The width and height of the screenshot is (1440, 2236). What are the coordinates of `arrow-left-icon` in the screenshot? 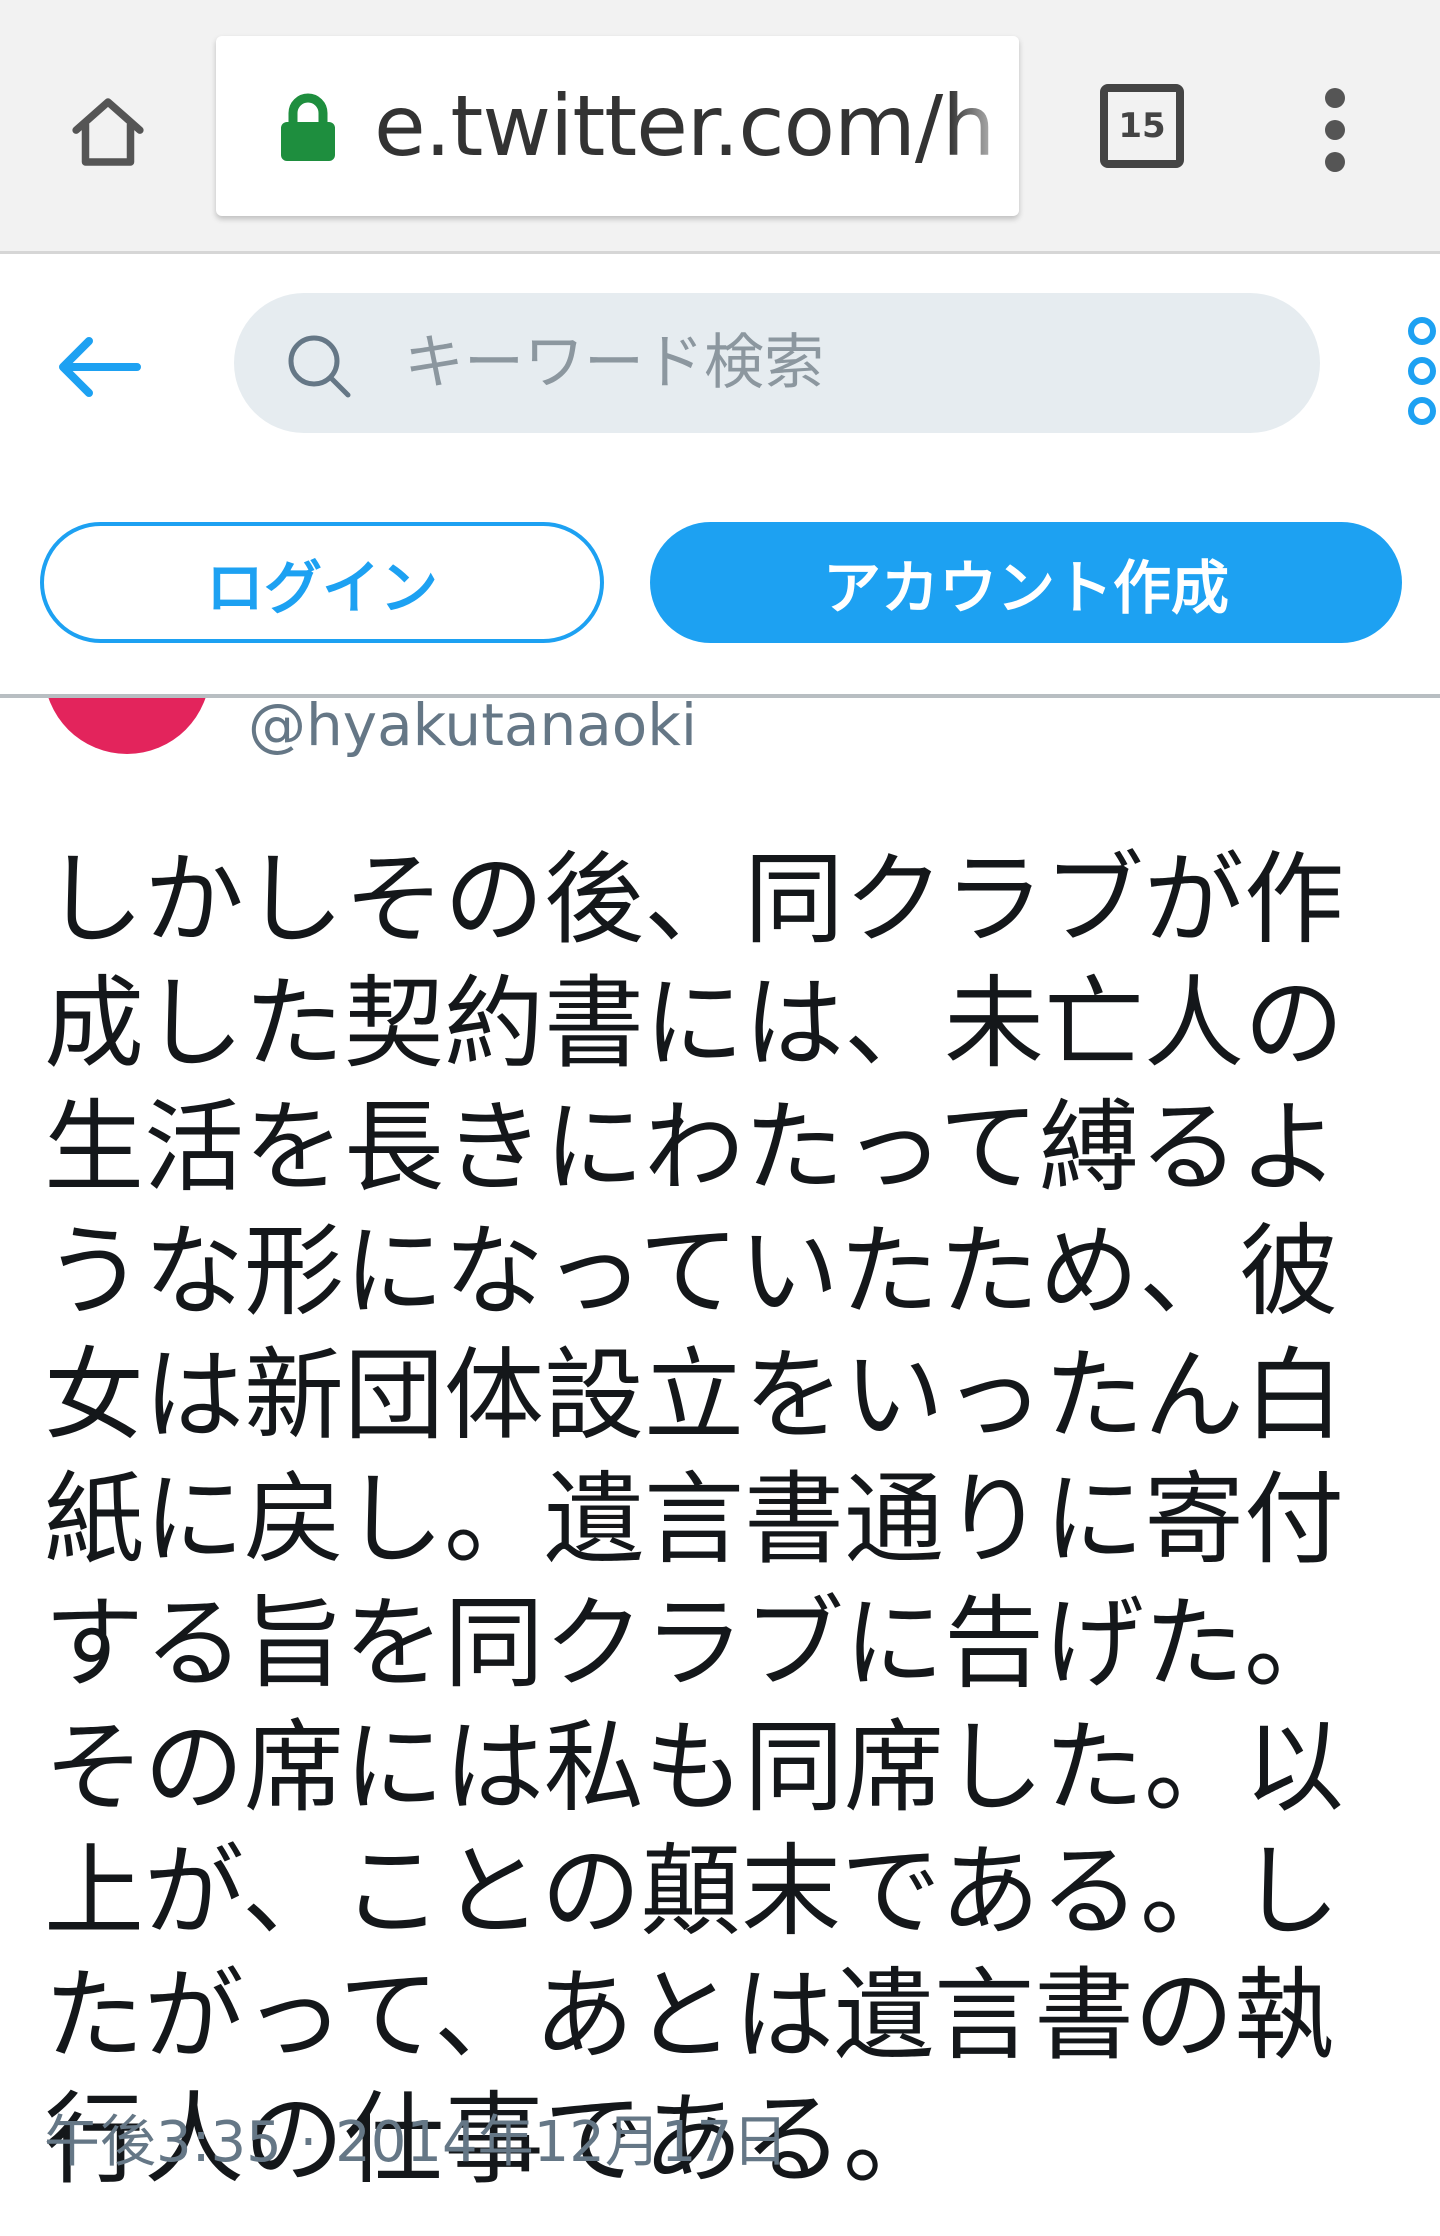 It's located at (100, 367).